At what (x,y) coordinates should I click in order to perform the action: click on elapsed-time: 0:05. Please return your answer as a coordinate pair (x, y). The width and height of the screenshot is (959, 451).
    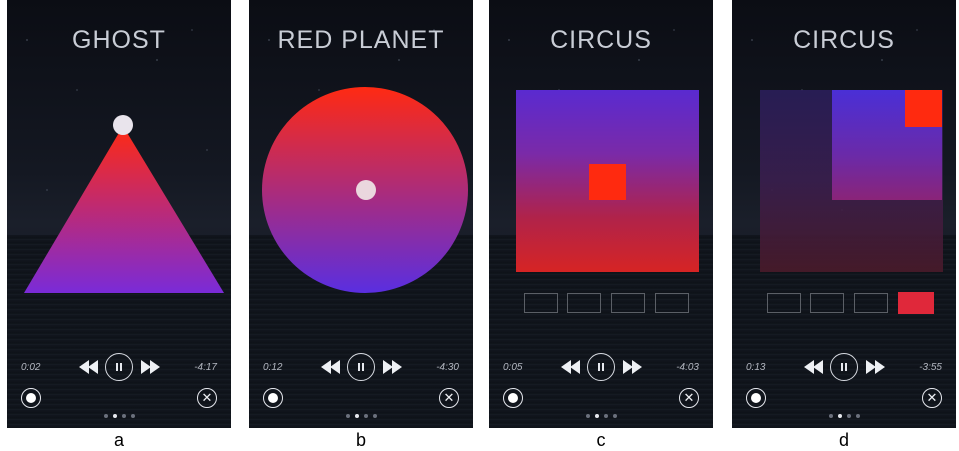
    Looking at the image, I should click on (513, 367).